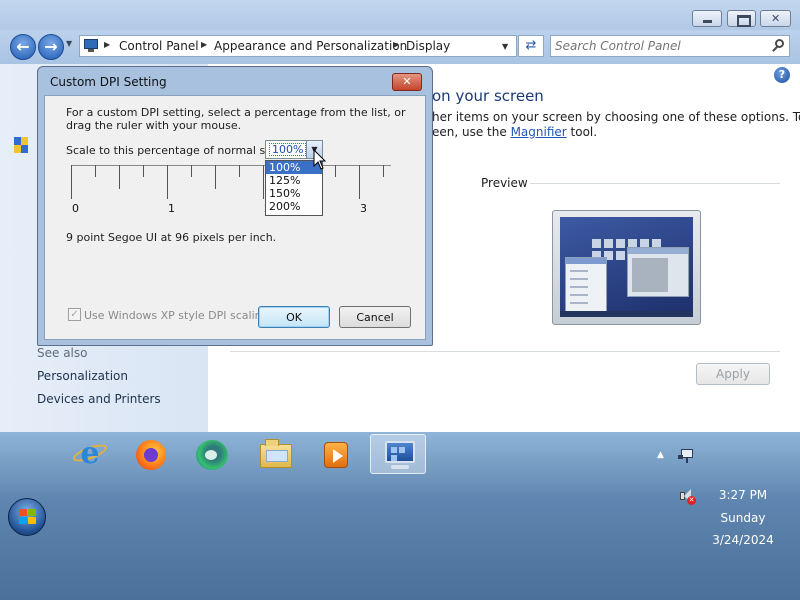  Describe the element at coordinates (176, 315) in the screenshot. I see `xp-style-checkbox-label: Use Windows XP style DPI scaling` at that location.